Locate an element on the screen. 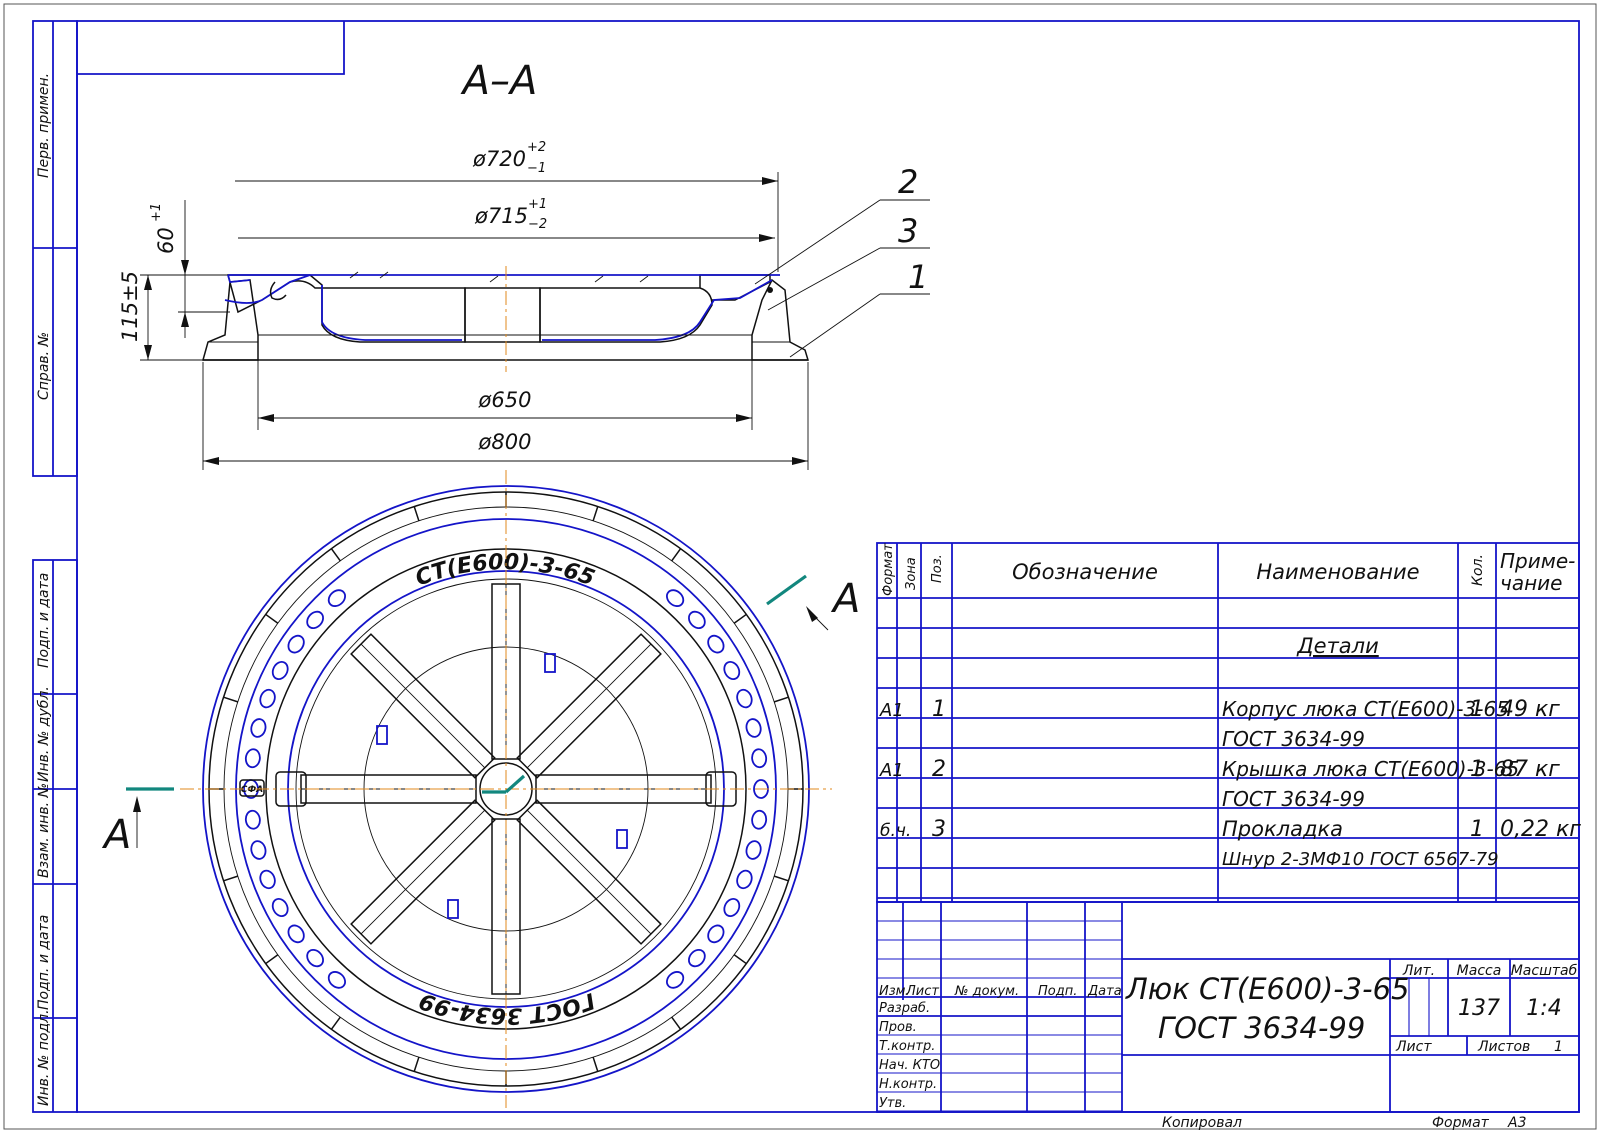 The width and height of the screenshot is (1600, 1133). side-label-perv: Перв. примен. is located at coordinates (44, 125).